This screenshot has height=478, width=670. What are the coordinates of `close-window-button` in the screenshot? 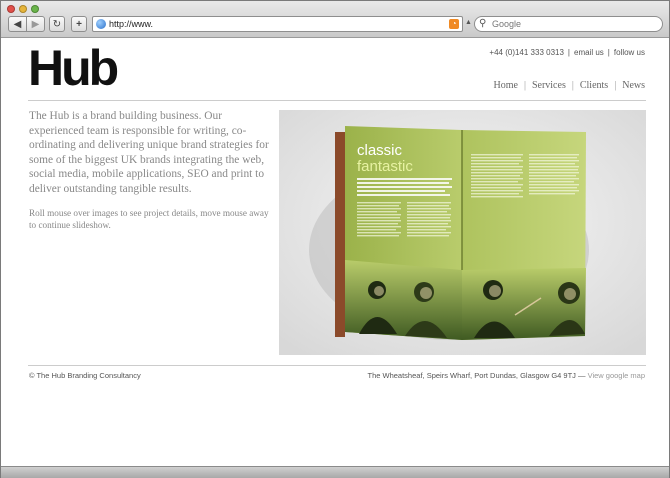 It's located at (11, 9).